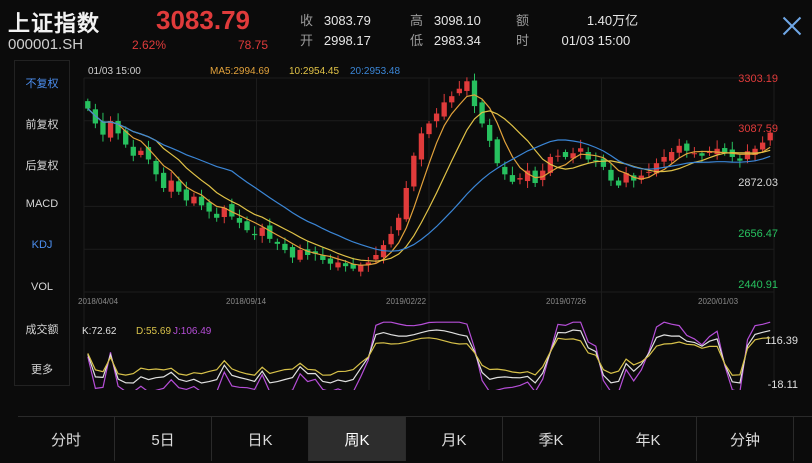 The height and width of the screenshot is (463, 812). I want to click on x-tick-2: 2018/09/14, so click(246, 301).